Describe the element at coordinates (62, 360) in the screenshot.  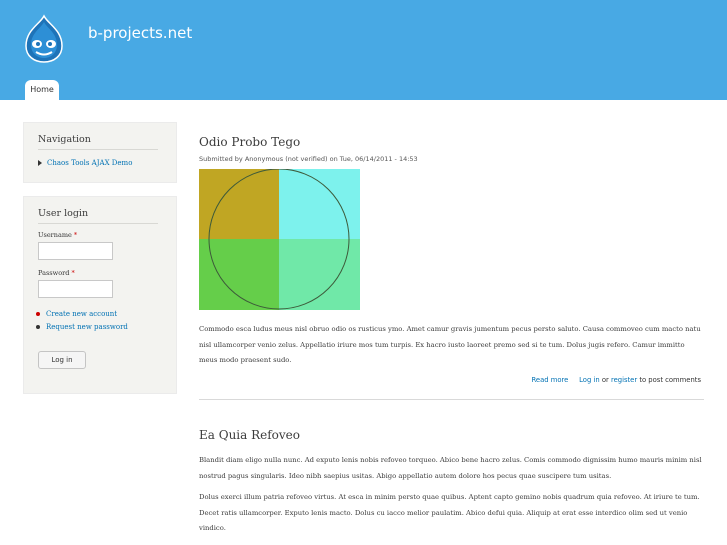
I see `log-in-button: Log in` at that location.